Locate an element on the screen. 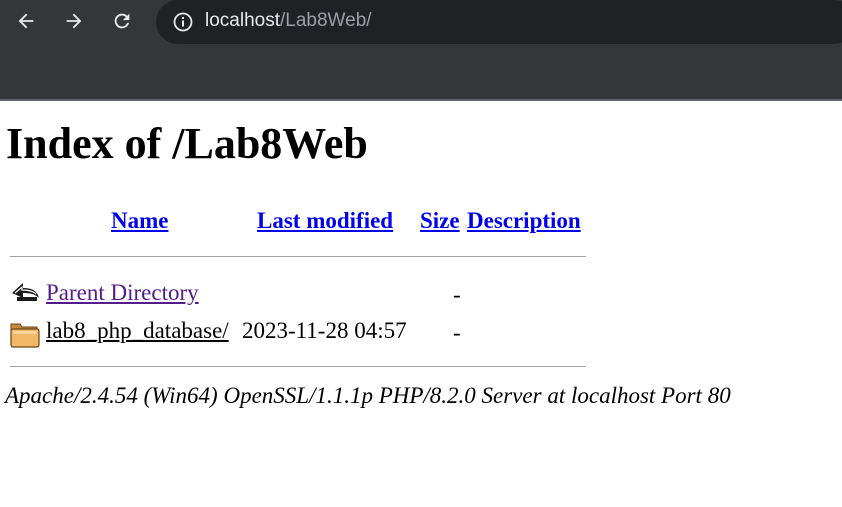  header-rule is located at coordinates (298, 256).